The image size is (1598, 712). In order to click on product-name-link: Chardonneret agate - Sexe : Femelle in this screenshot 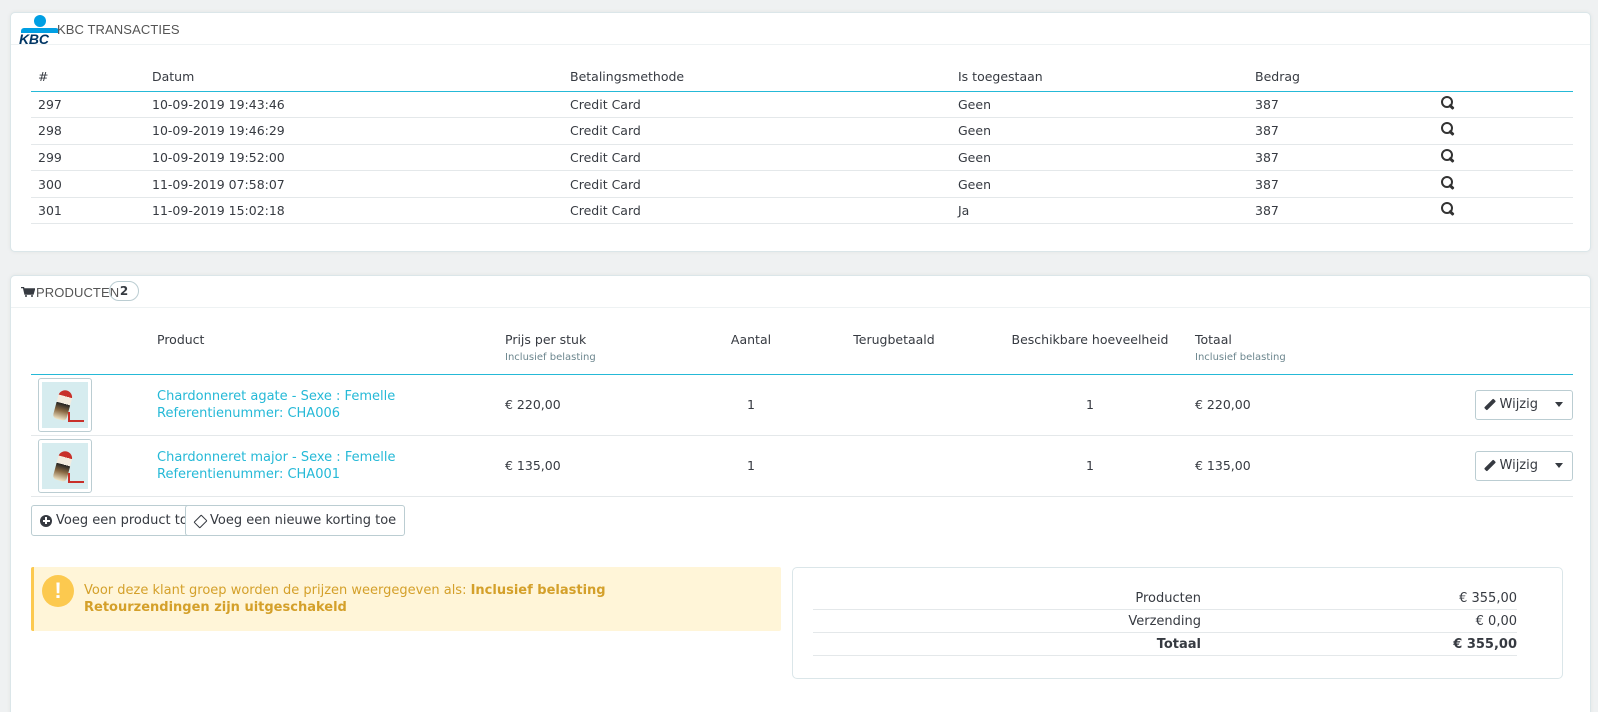, I will do `click(331, 396)`.